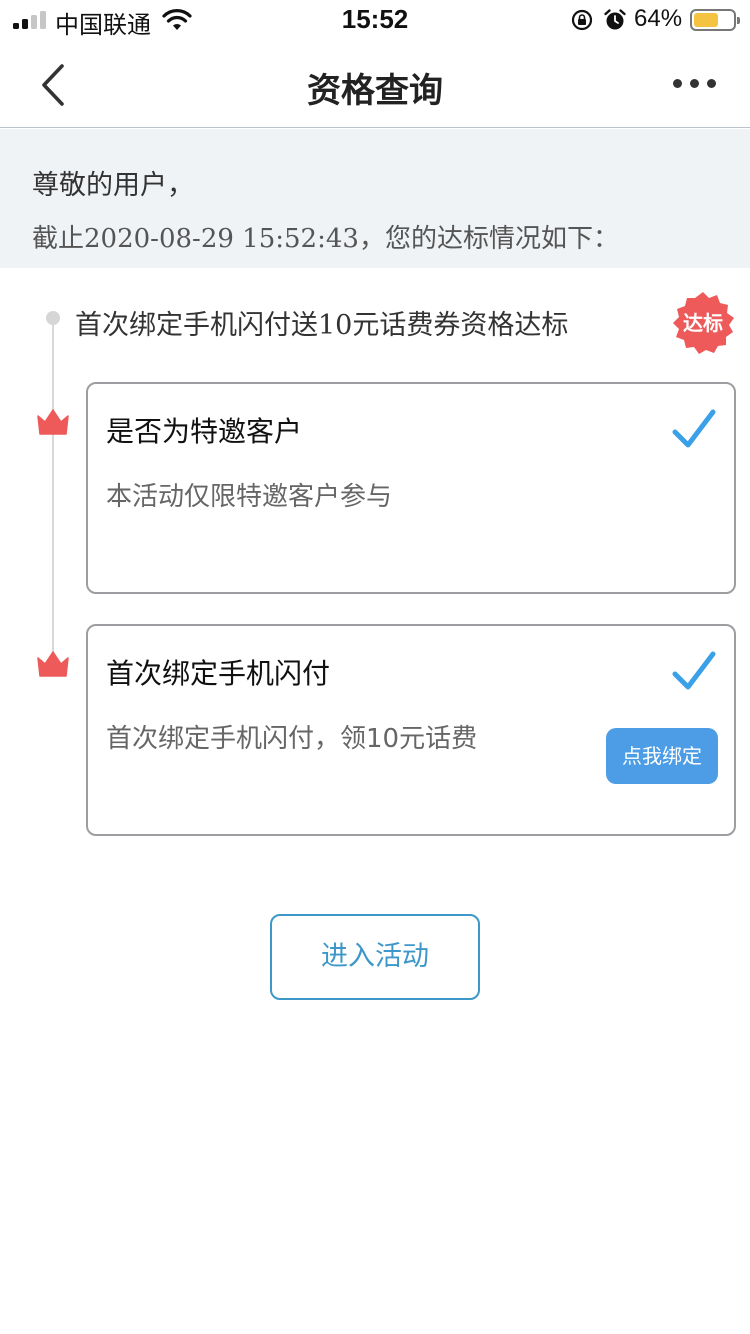 Image resolution: width=750 pixels, height=1334 pixels. Describe the element at coordinates (375, 957) in the screenshot. I see `enter-activity-button: 进入活动` at that location.